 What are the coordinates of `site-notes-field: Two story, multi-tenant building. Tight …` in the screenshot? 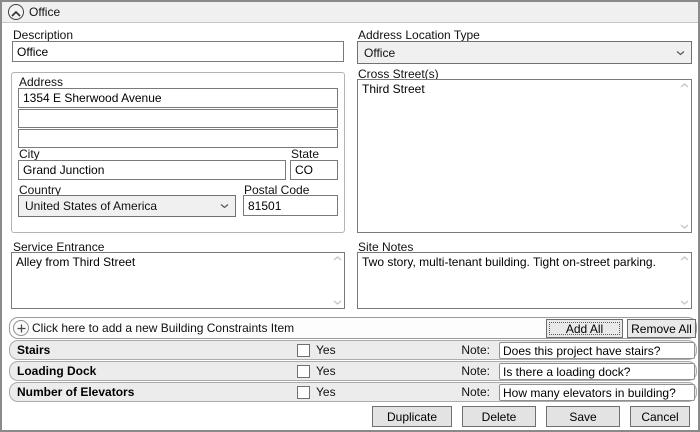 It's located at (524, 280).